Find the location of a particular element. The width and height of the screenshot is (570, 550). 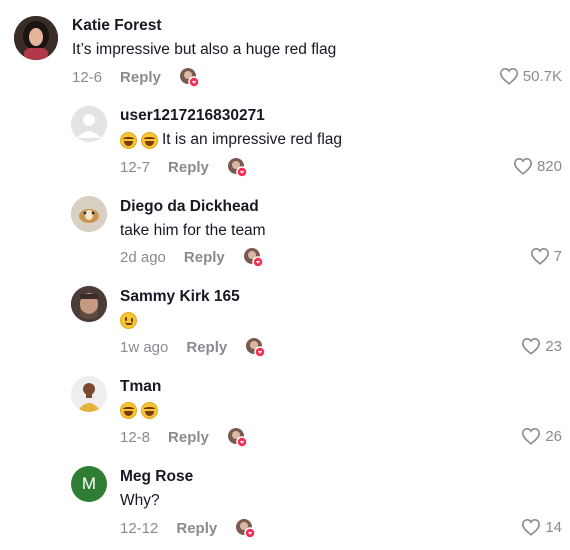

comment-text-content: take him for the team is located at coordinates (193, 230).